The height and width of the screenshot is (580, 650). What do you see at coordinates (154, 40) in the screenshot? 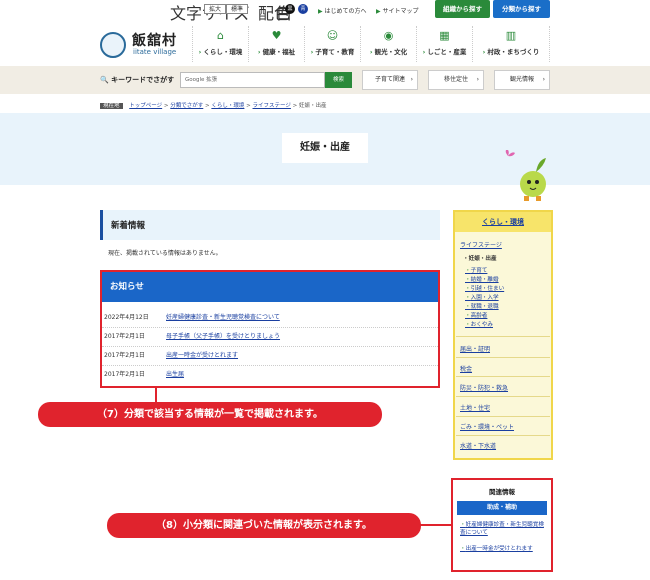
I see `logo-title: 飯舘村` at bounding box center [154, 40].